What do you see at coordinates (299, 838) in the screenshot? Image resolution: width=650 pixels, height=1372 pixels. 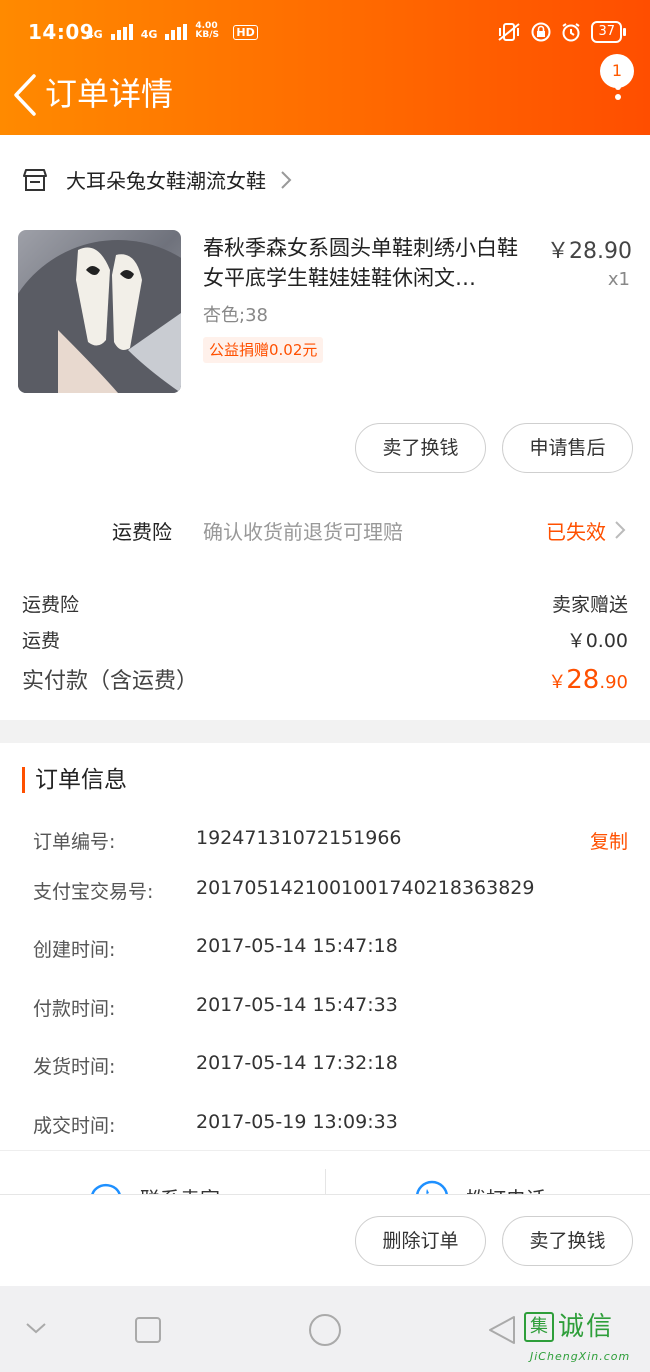 I see `info-value: 19247131072151966` at bounding box center [299, 838].